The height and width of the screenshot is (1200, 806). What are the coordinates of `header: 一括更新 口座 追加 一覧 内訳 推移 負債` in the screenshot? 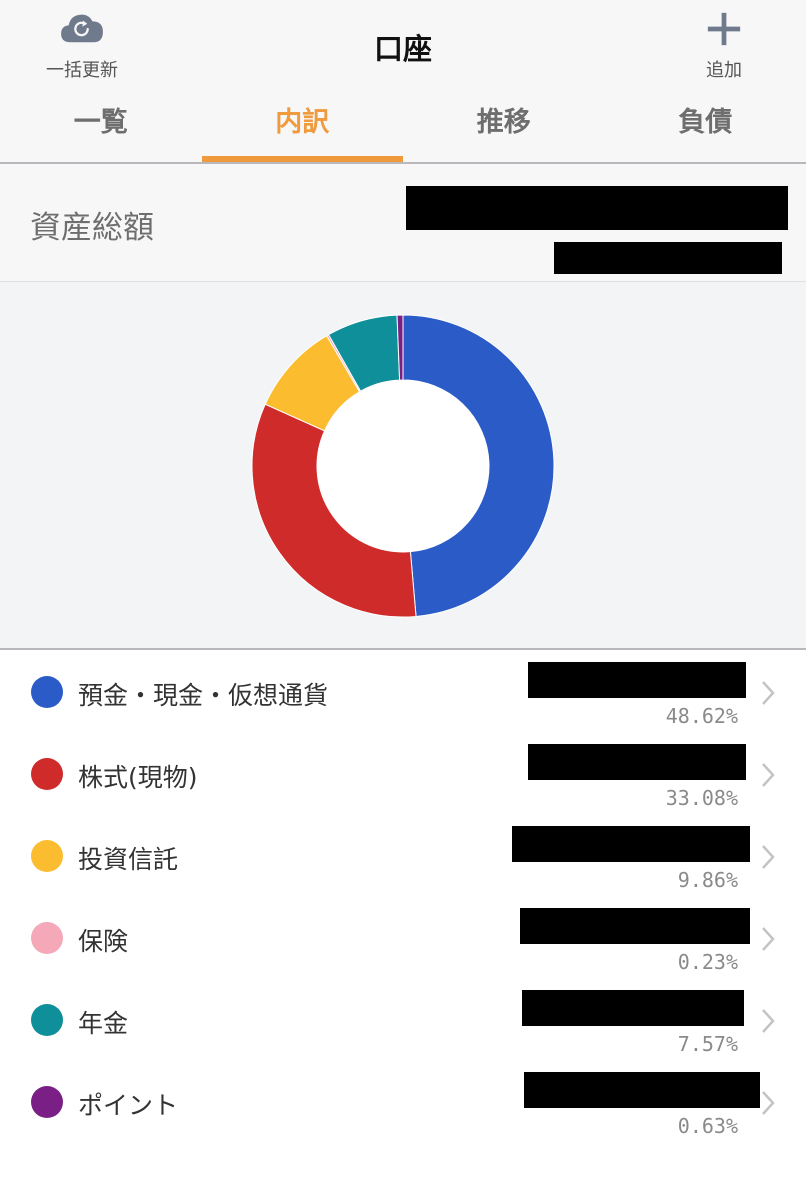 It's located at (403, 82).